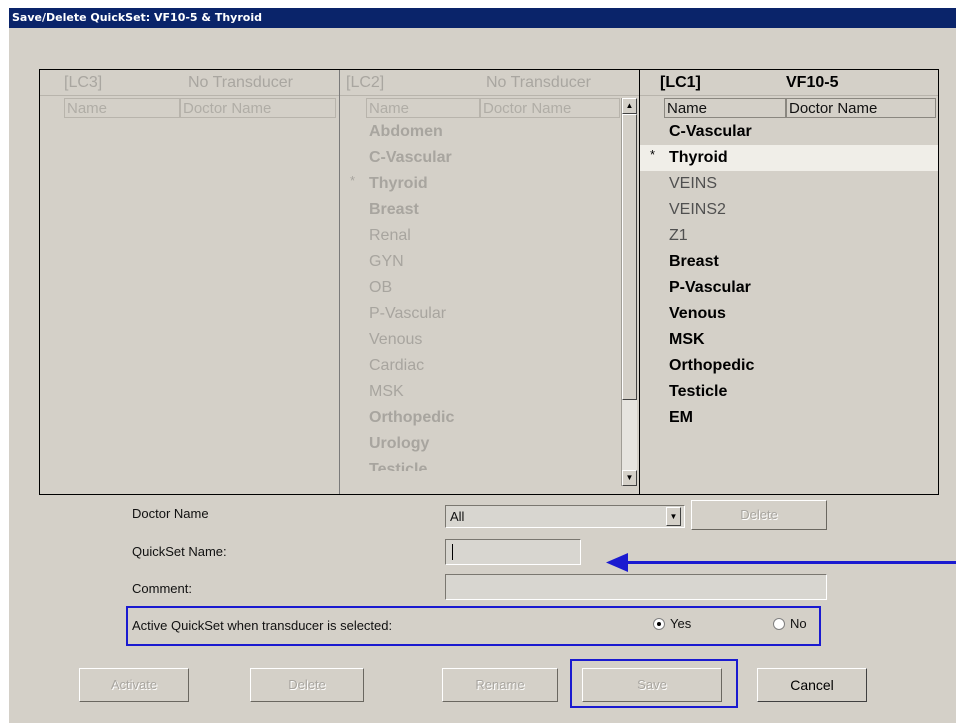 The height and width of the screenshot is (723, 956). What do you see at coordinates (489, 184) in the screenshot?
I see `list-item: * Thyroid` at bounding box center [489, 184].